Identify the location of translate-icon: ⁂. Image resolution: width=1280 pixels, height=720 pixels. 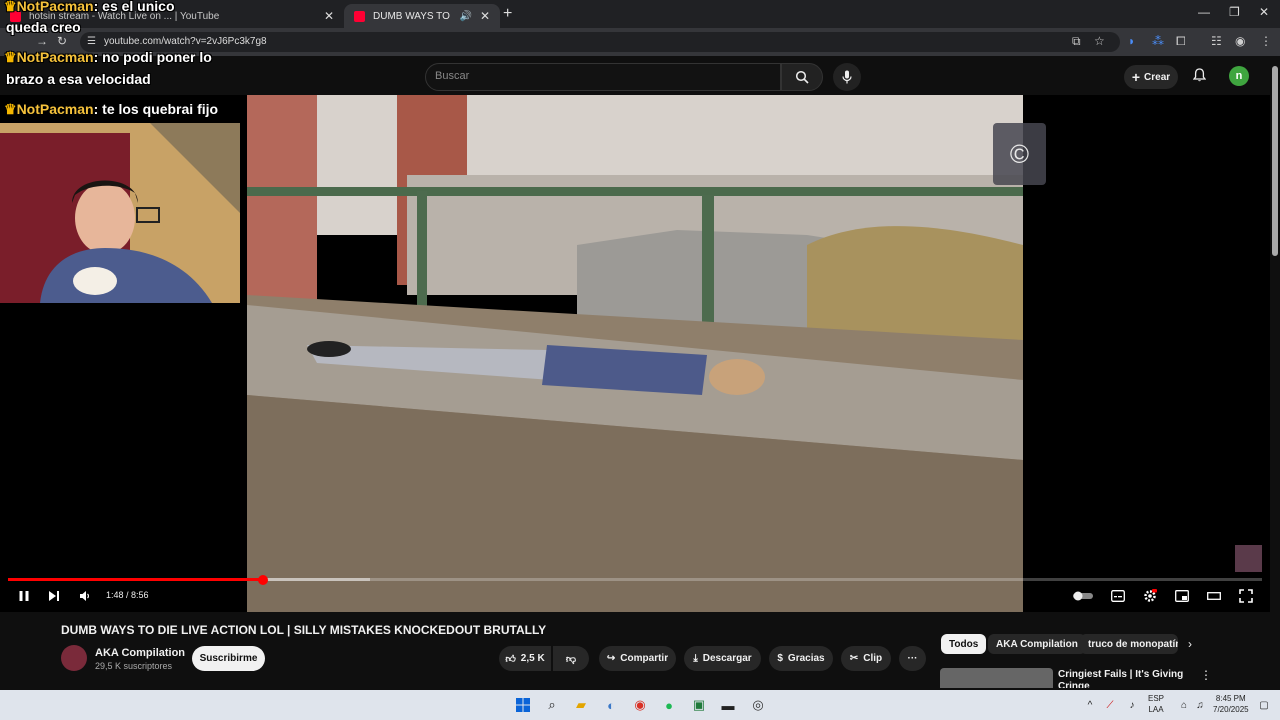
(1158, 41).